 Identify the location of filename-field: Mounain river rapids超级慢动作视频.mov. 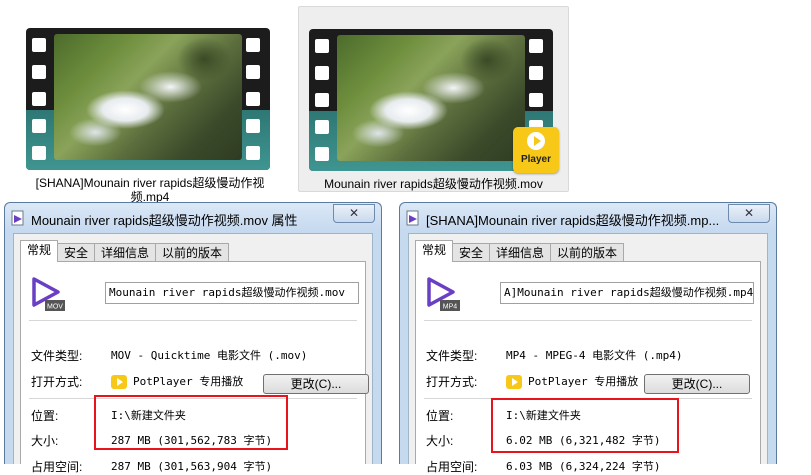
(232, 293).